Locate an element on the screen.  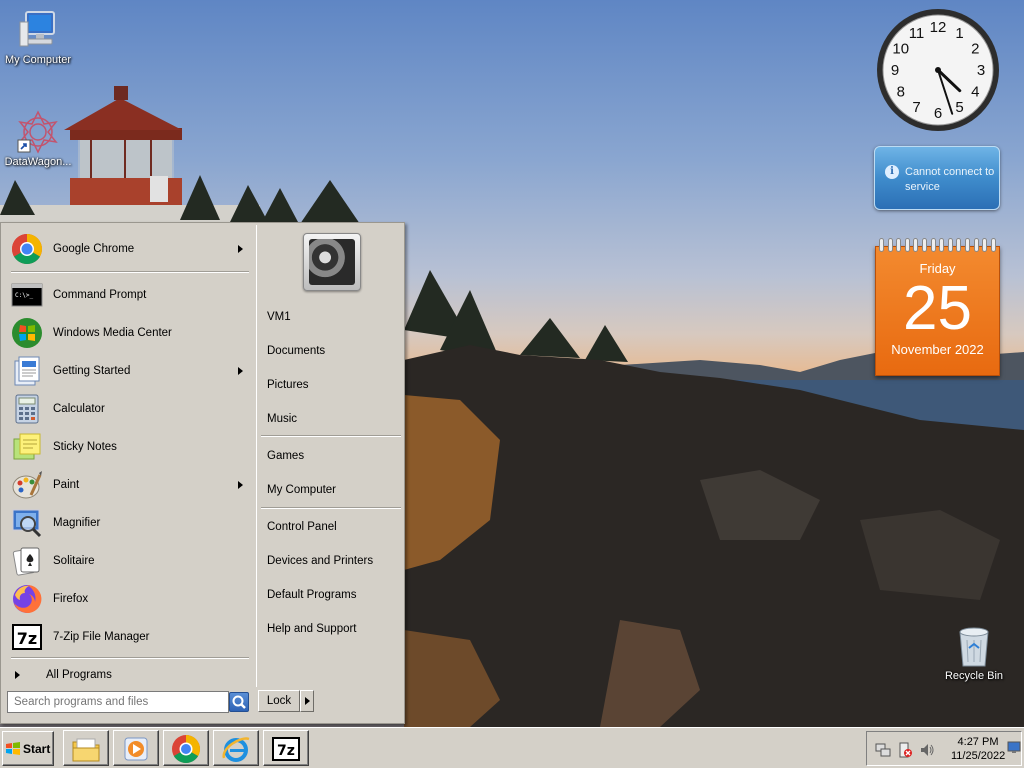
desktop-icon-my-computer: My Computer is located at coordinates (38, 37).